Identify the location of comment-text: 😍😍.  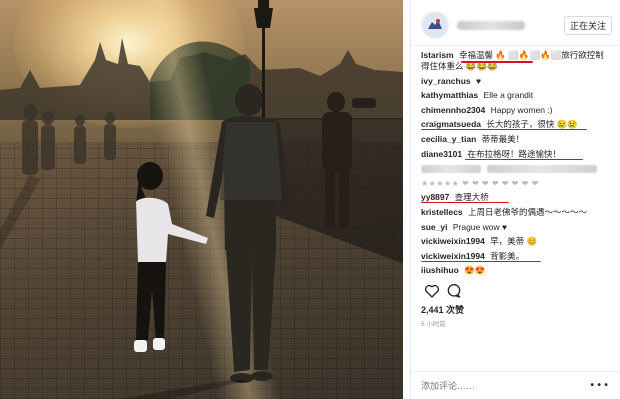
(475, 270).